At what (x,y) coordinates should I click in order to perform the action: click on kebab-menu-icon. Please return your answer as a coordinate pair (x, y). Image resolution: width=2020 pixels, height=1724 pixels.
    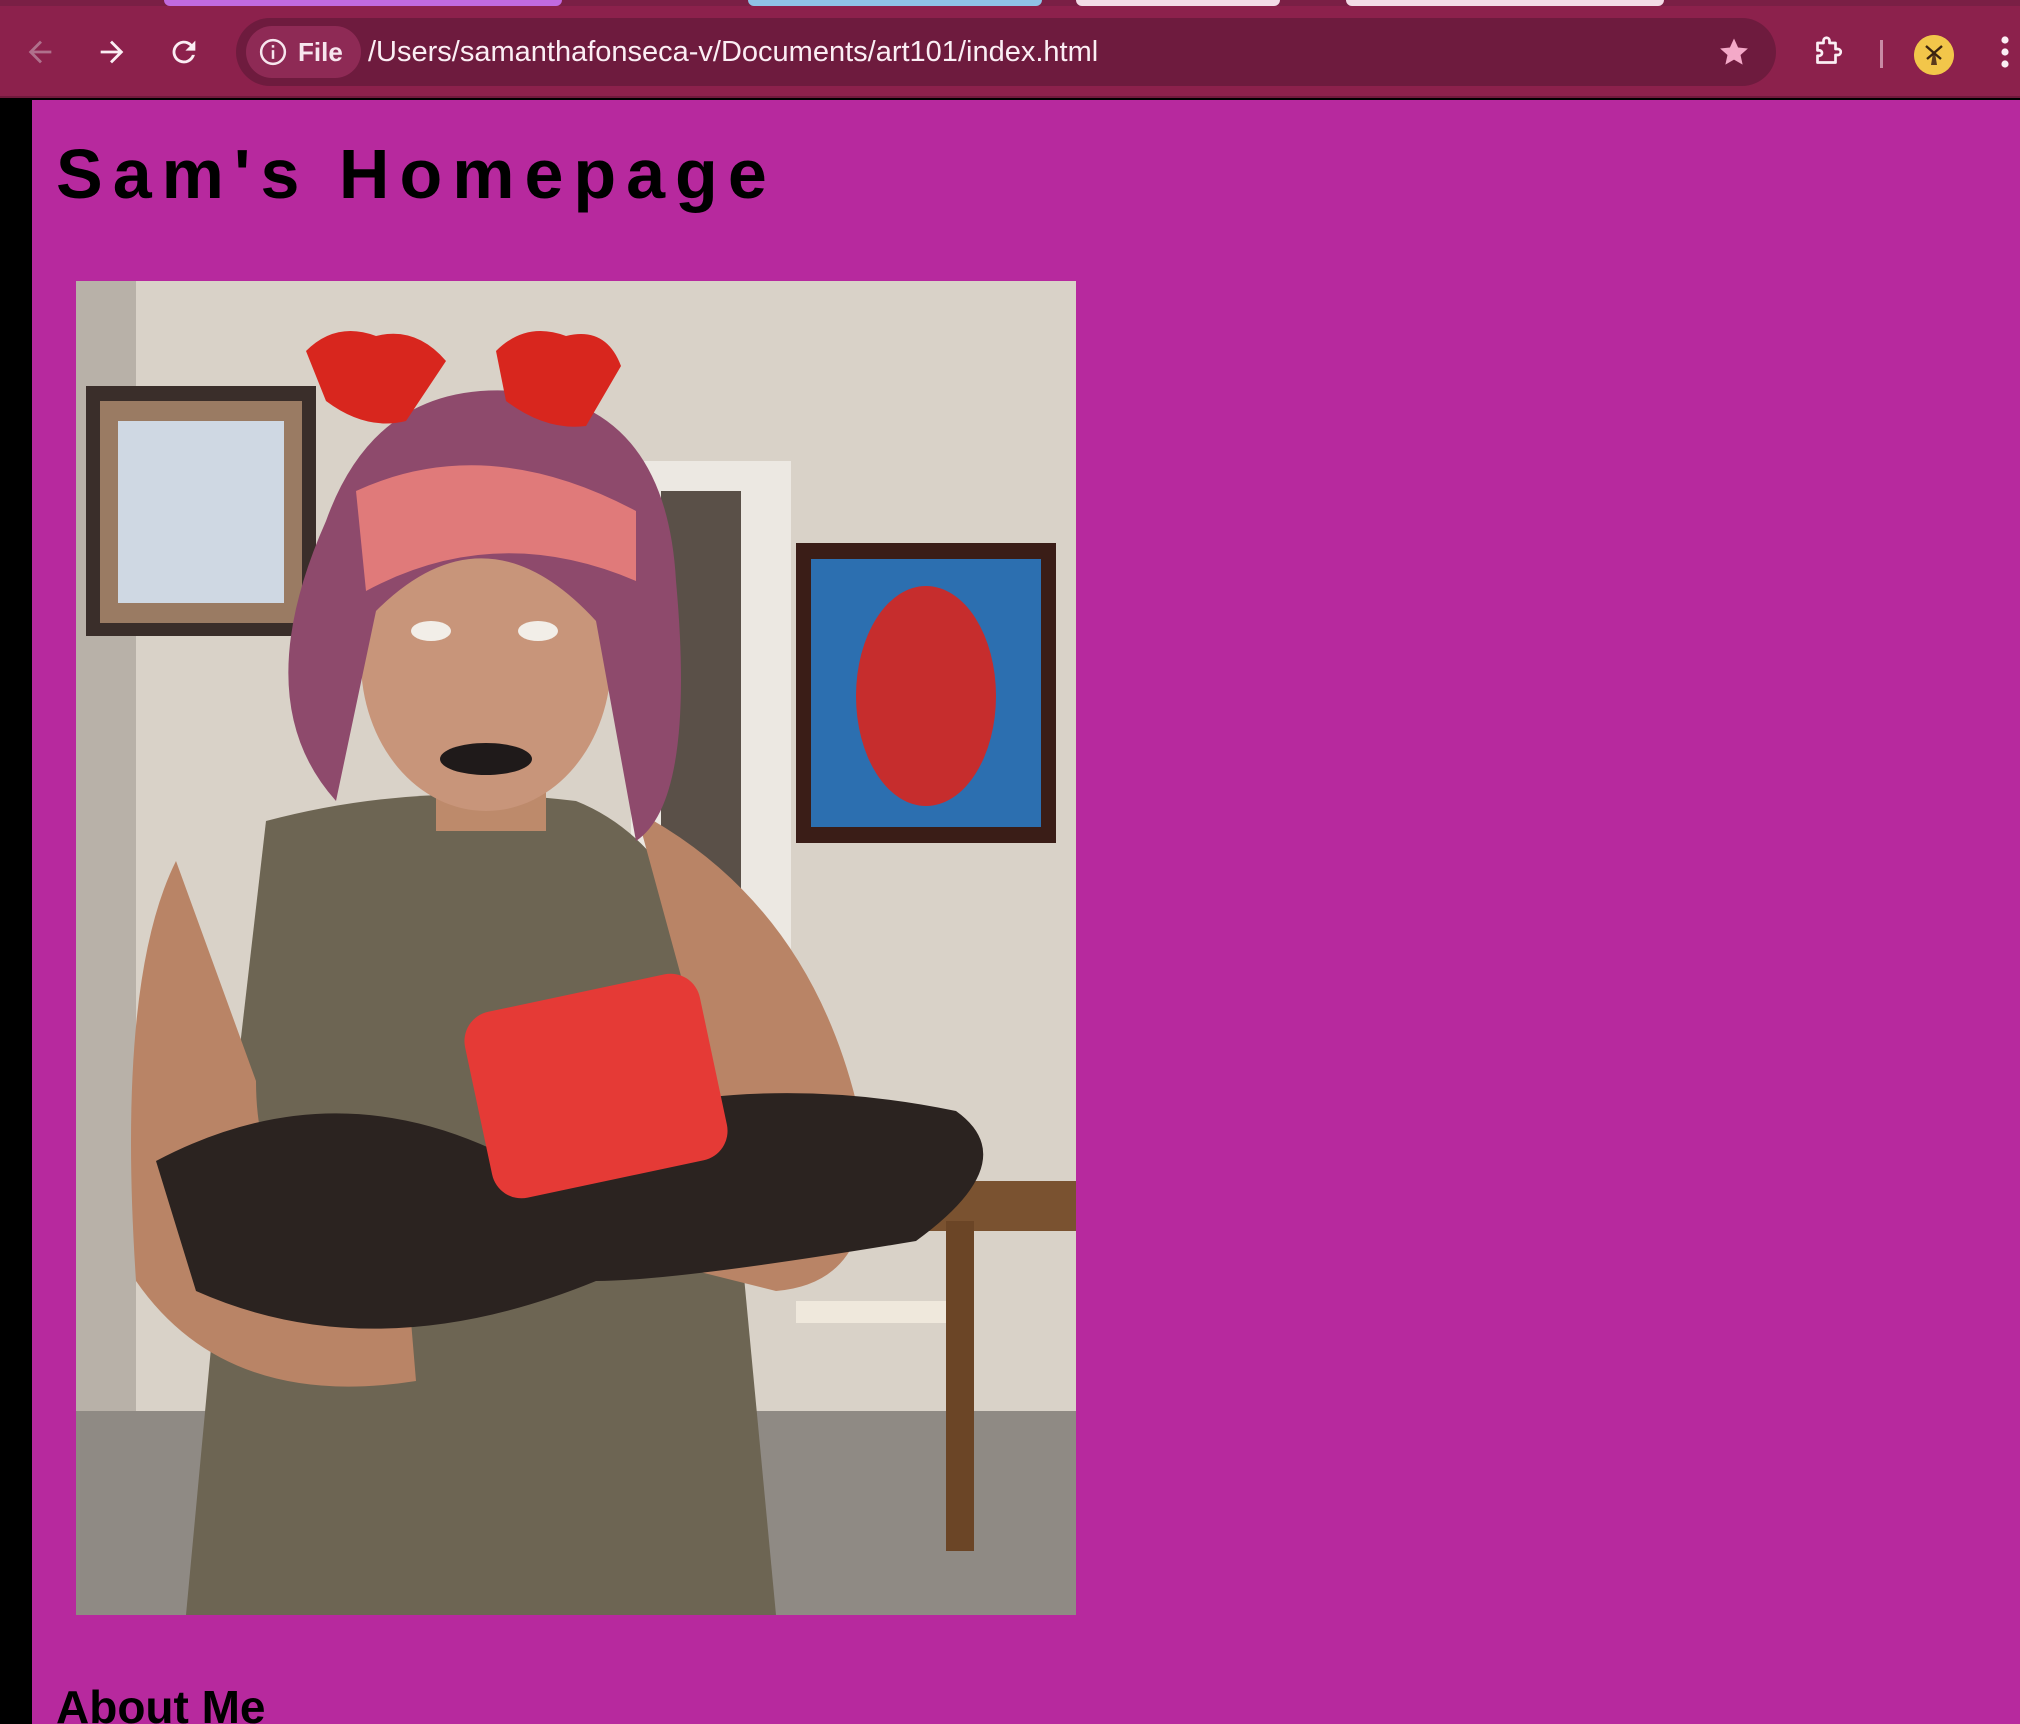
    Looking at the image, I should click on (2005, 52).